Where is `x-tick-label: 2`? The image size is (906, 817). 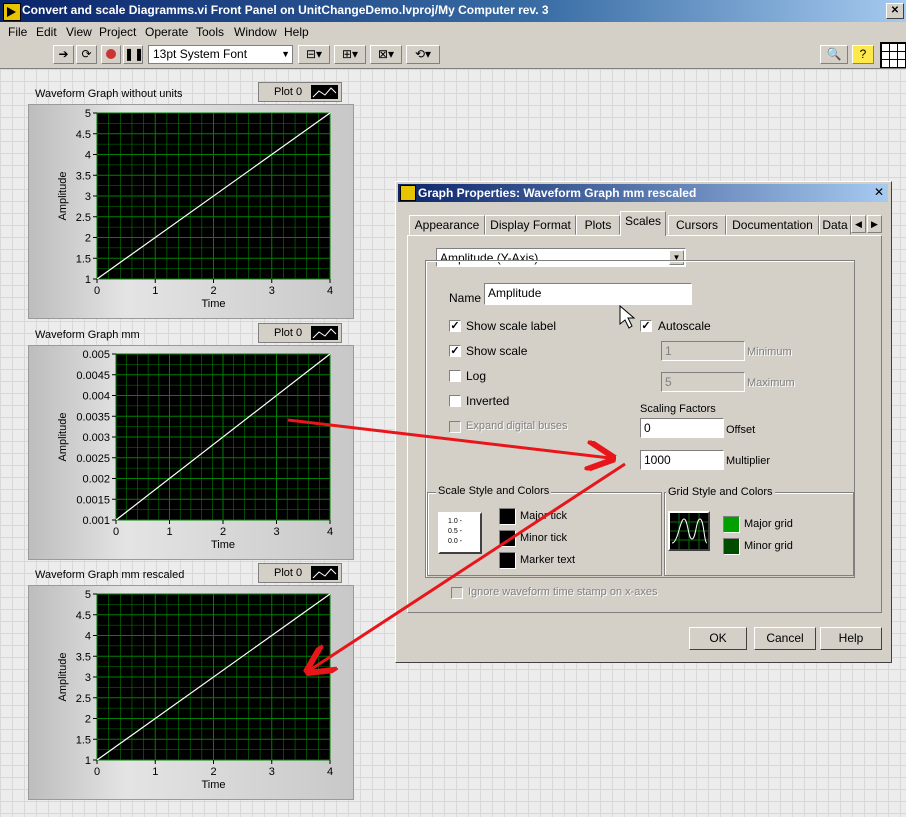 x-tick-label: 2 is located at coordinates (213, 772).